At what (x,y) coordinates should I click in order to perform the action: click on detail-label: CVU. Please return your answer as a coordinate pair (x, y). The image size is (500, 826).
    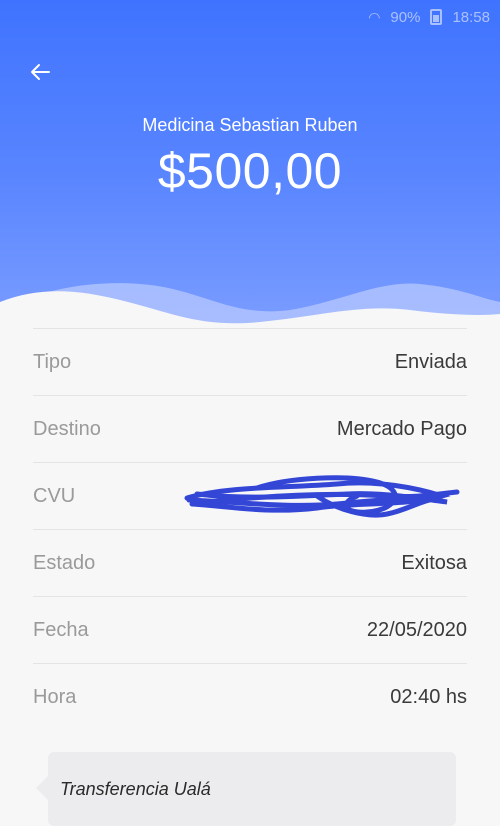
    Looking at the image, I should click on (54, 495).